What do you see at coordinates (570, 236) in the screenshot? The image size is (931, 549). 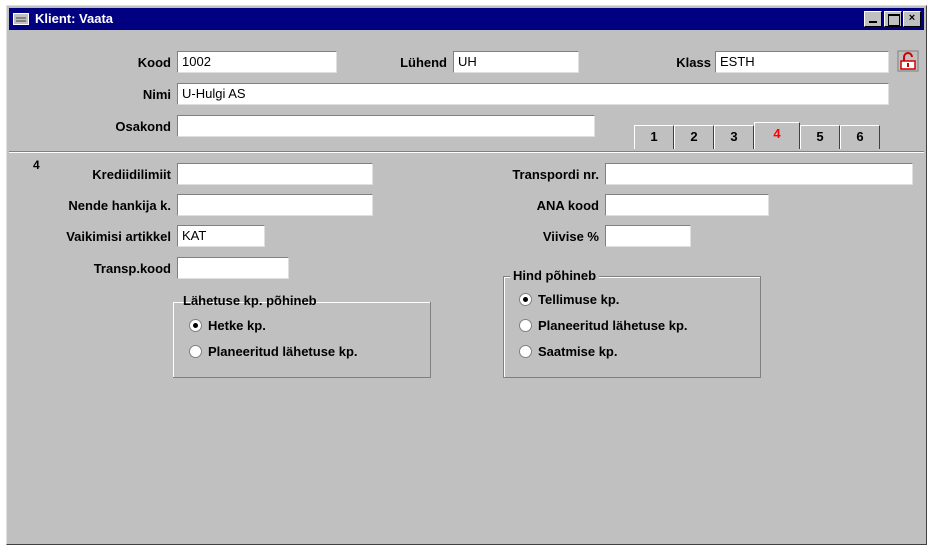 I see `viivise-label: Viivise %` at bounding box center [570, 236].